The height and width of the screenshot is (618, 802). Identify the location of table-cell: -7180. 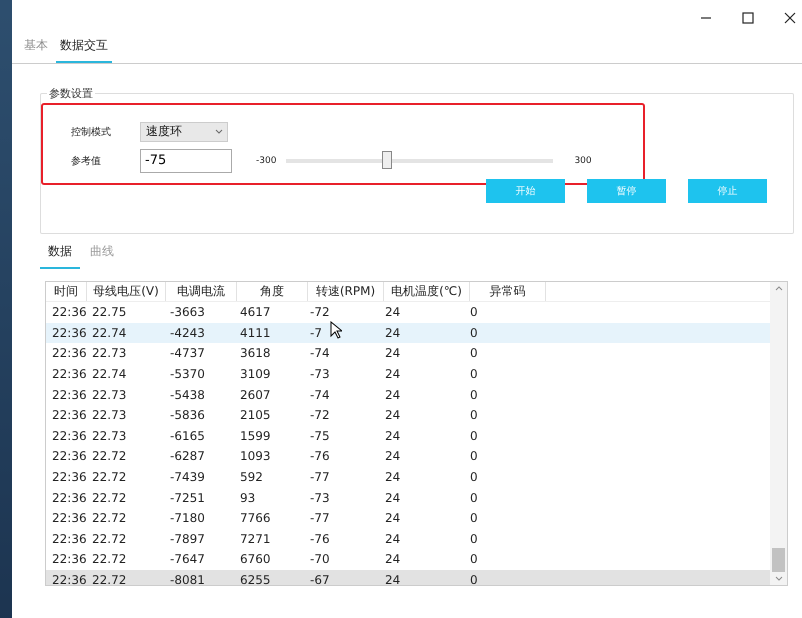
(187, 518).